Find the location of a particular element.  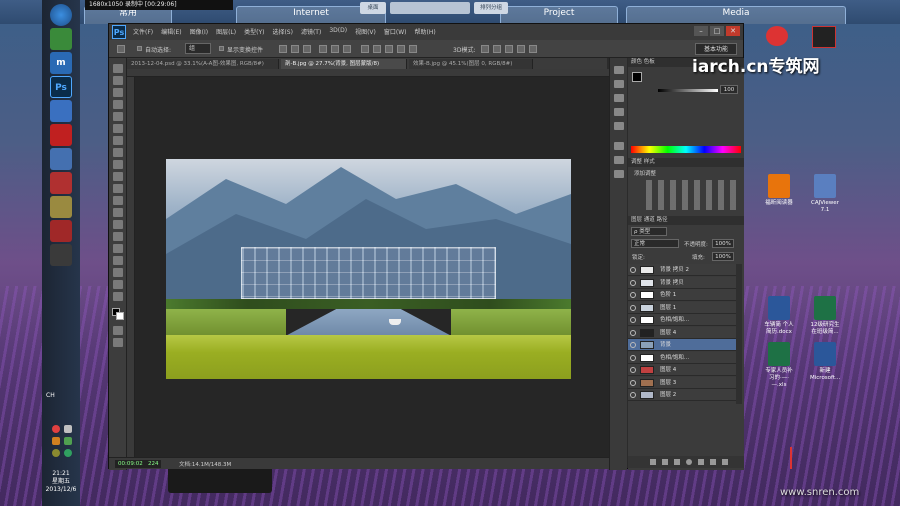

history-brush-tool is located at coordinates (118, 176).